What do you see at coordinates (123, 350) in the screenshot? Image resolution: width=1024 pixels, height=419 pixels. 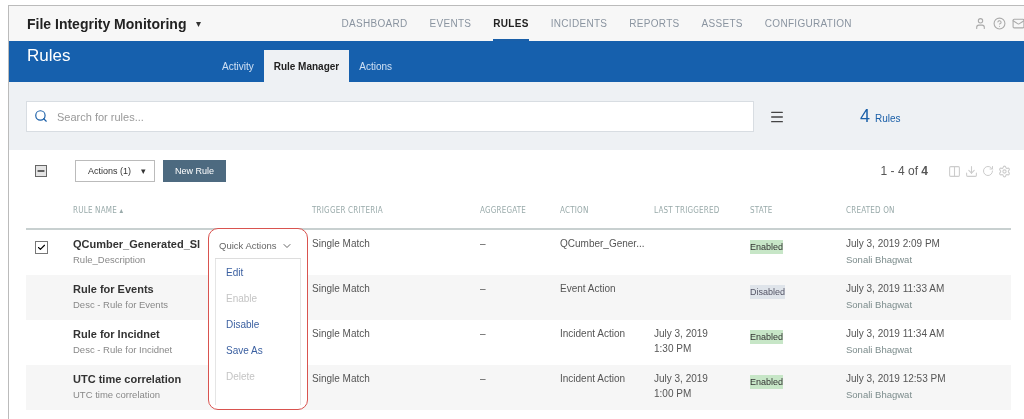 I see `rule-description: Desc - Rule for Incidnet` at bounding box center [123, 350].